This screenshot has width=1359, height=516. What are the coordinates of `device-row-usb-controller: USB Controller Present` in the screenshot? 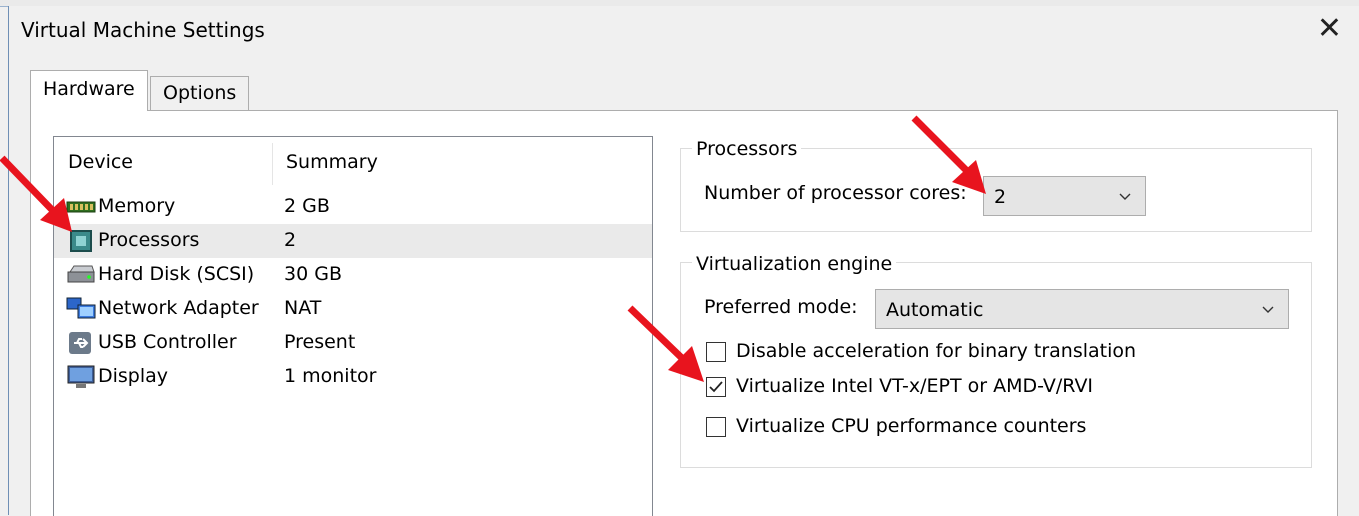 It's located at (353, 343).